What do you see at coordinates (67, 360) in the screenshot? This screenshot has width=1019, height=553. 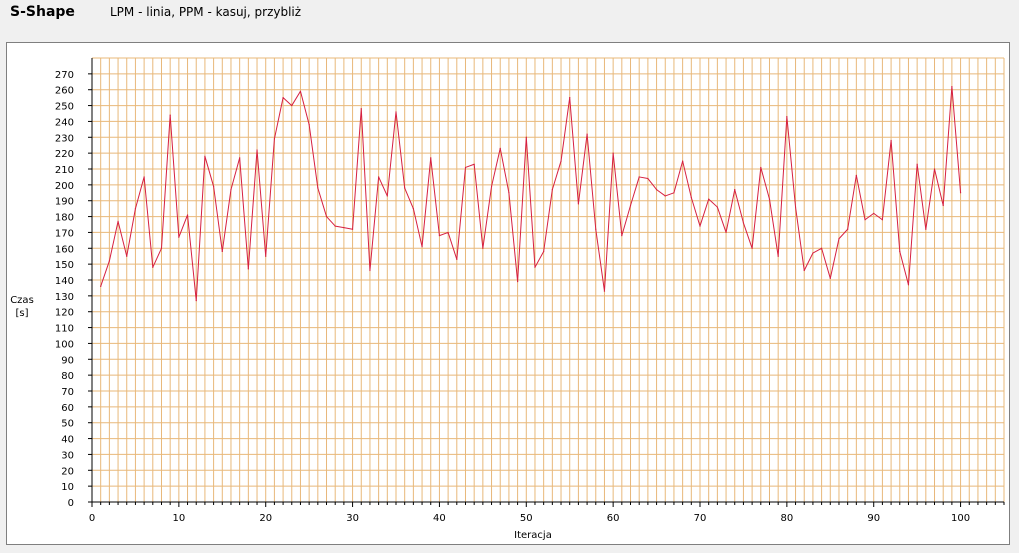 I see `y-tick-label: 90` at bounding box center [67, 360].